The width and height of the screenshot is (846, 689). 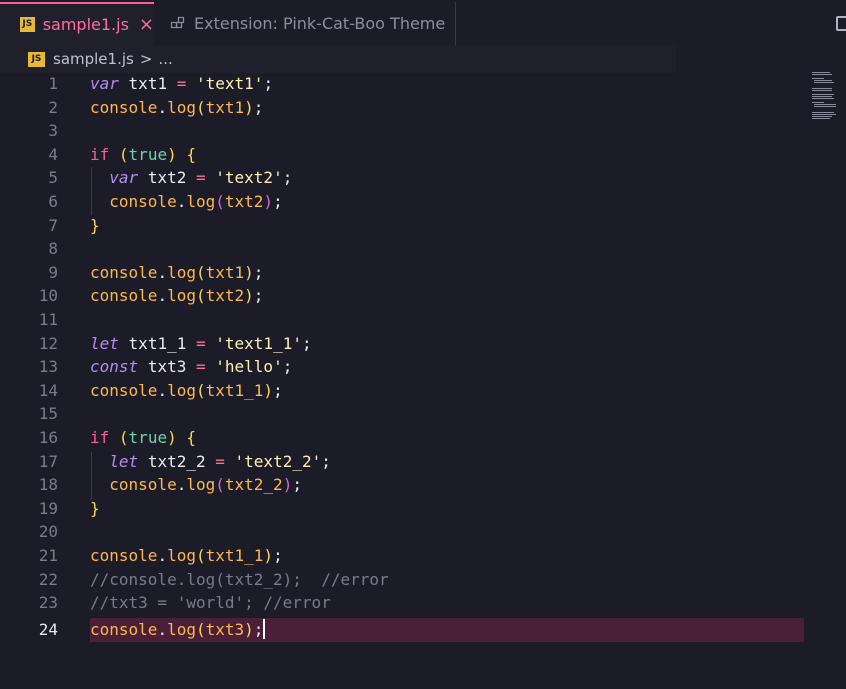 What do you see at coordinates (423, 155) in the screenshot?
I see `code-line: 4 if (true) {` at bounding box center [423, 155].